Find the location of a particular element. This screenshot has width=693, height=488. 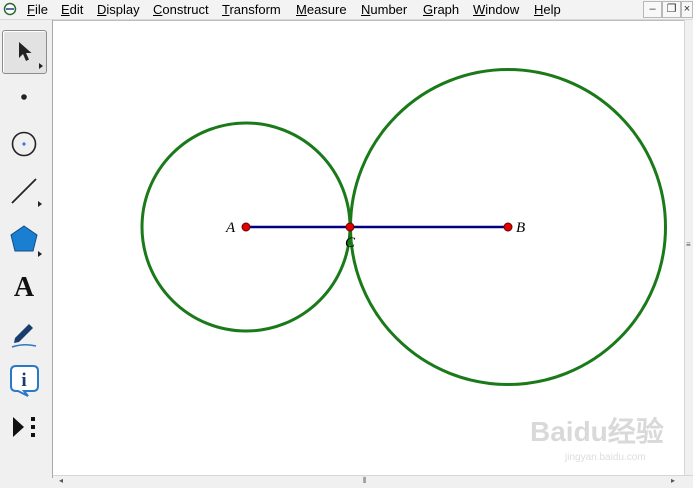

custom-tool-icon is located at coordinates (24, 427).